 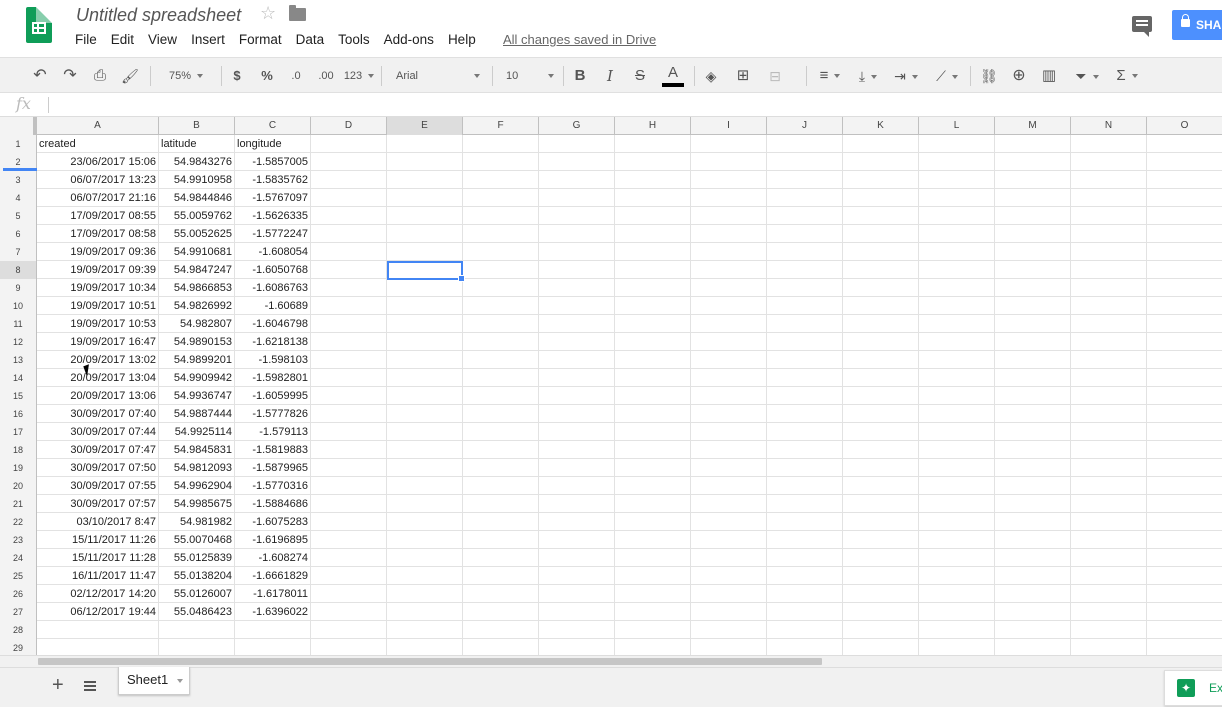 I want to click on cell-g28, so click(x=577, y=630).